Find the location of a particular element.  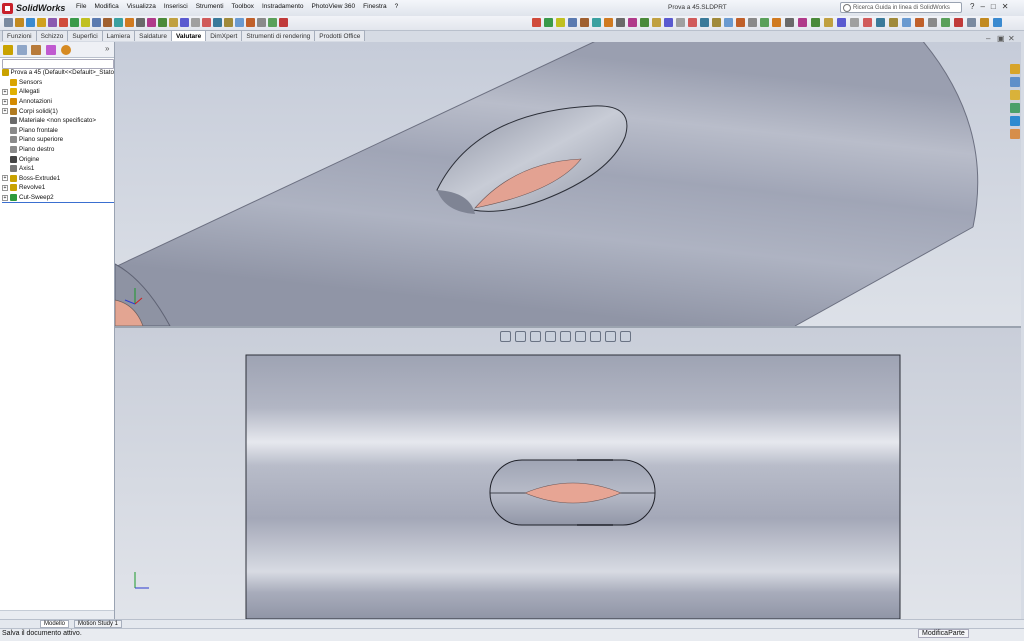

menu-modifica: Modifica is located at coordinates (106, 6).